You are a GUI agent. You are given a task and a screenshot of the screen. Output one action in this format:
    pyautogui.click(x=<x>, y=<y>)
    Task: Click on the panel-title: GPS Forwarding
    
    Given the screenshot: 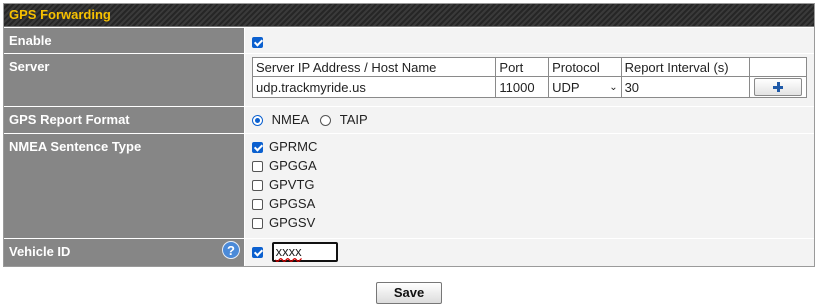 What is the action you would take?
    pyautogui.click(x=409, y=15)
    